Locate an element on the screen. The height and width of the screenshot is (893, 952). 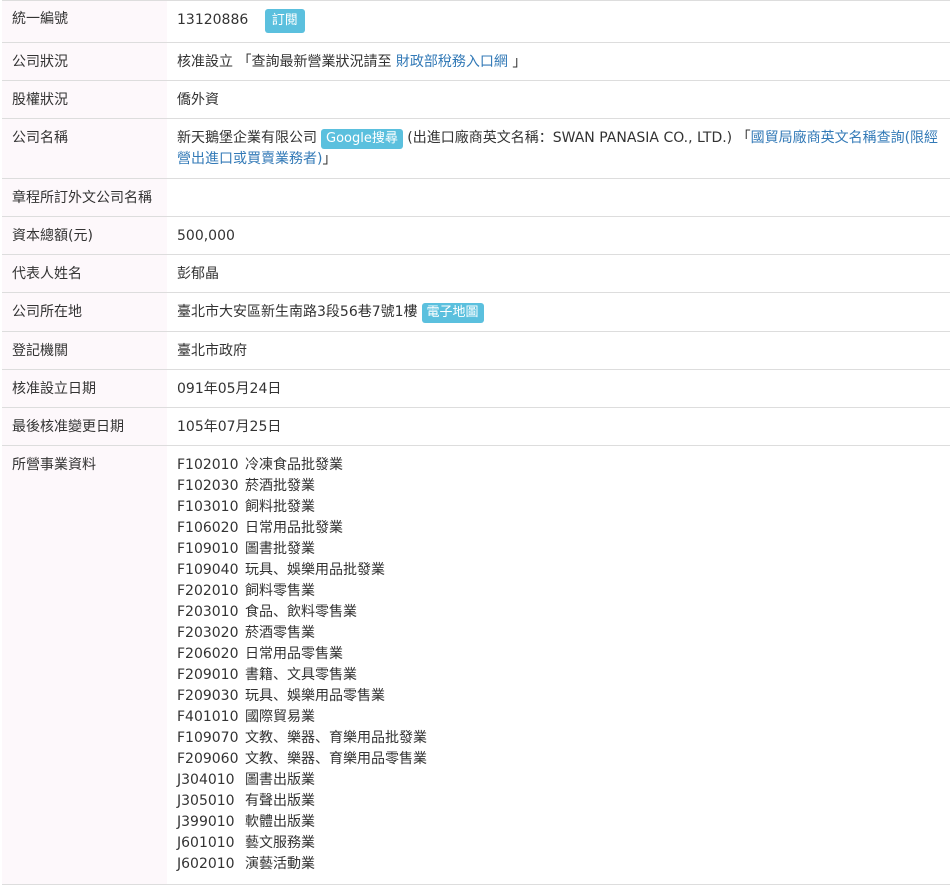
company-status: 核准設立 is located at coordinates (205, 62).